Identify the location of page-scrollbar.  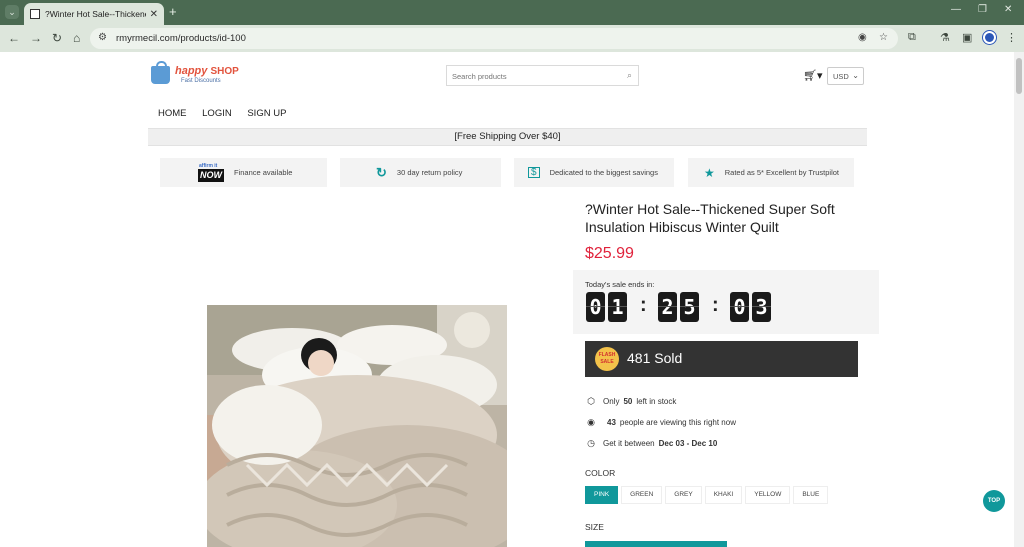
(1019, 299).